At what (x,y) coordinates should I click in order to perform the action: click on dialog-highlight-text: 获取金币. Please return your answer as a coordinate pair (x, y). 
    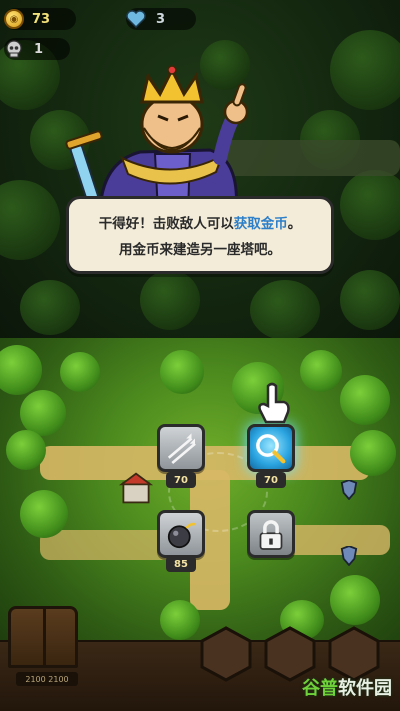
    Looking at the image, I should click on (260, 224).